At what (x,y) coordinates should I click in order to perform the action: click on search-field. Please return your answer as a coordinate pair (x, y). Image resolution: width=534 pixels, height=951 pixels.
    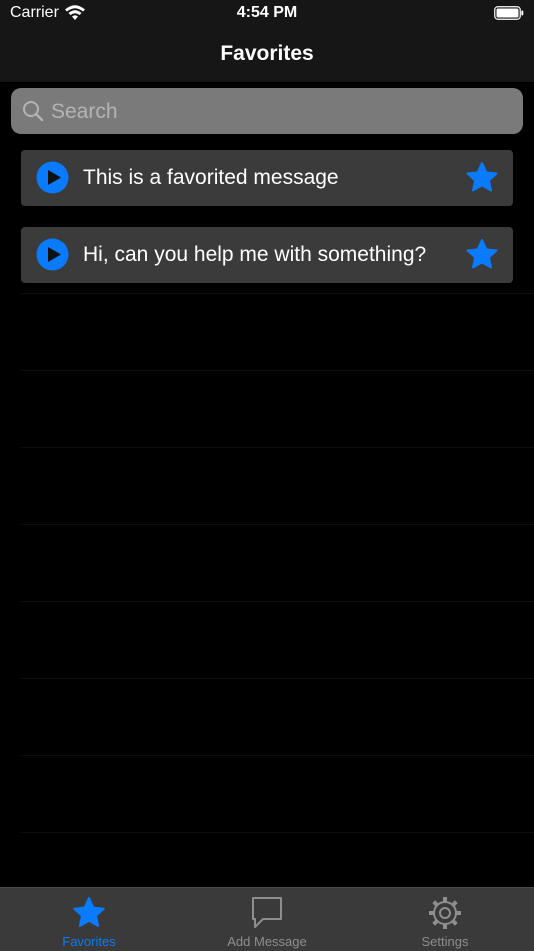
    Looking at the image, I should click on (267, 112).